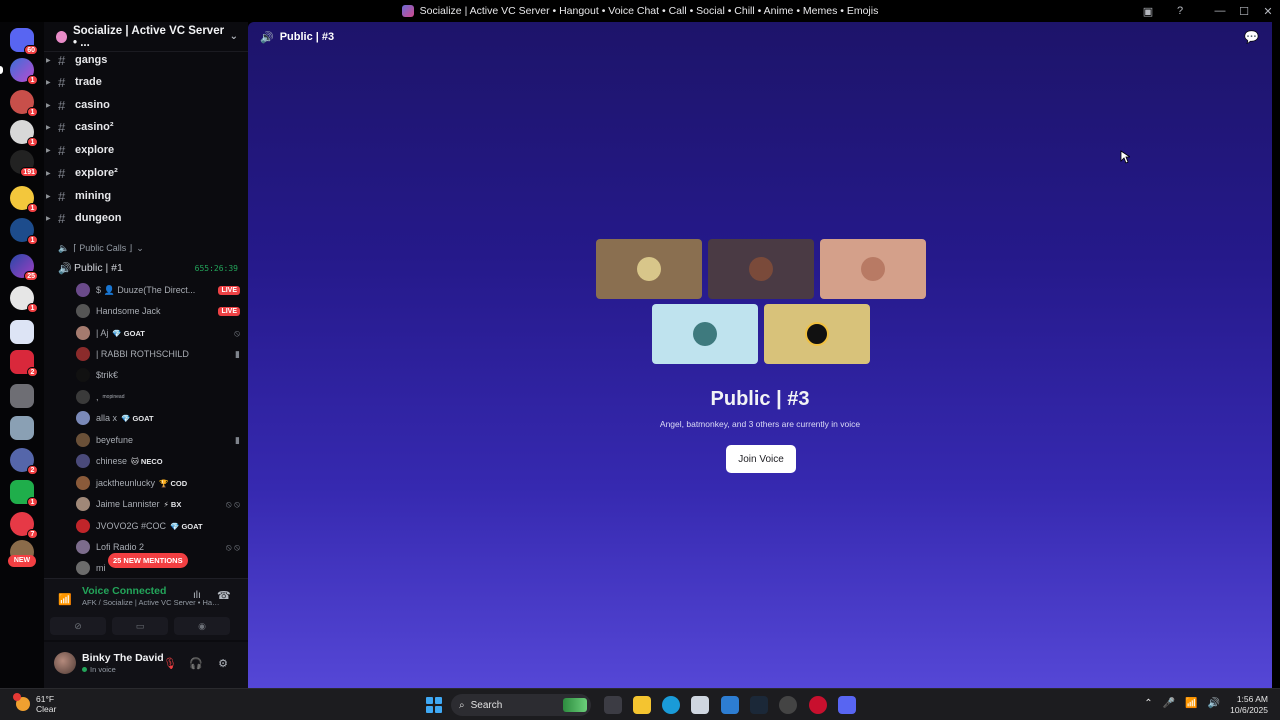 The height and width of the screenshot is (720, 1280). What do you see at coordinates (158, 440) in the screenshot?
I see `voice-user: beyefune ▮` at bounding box center [158, 440].